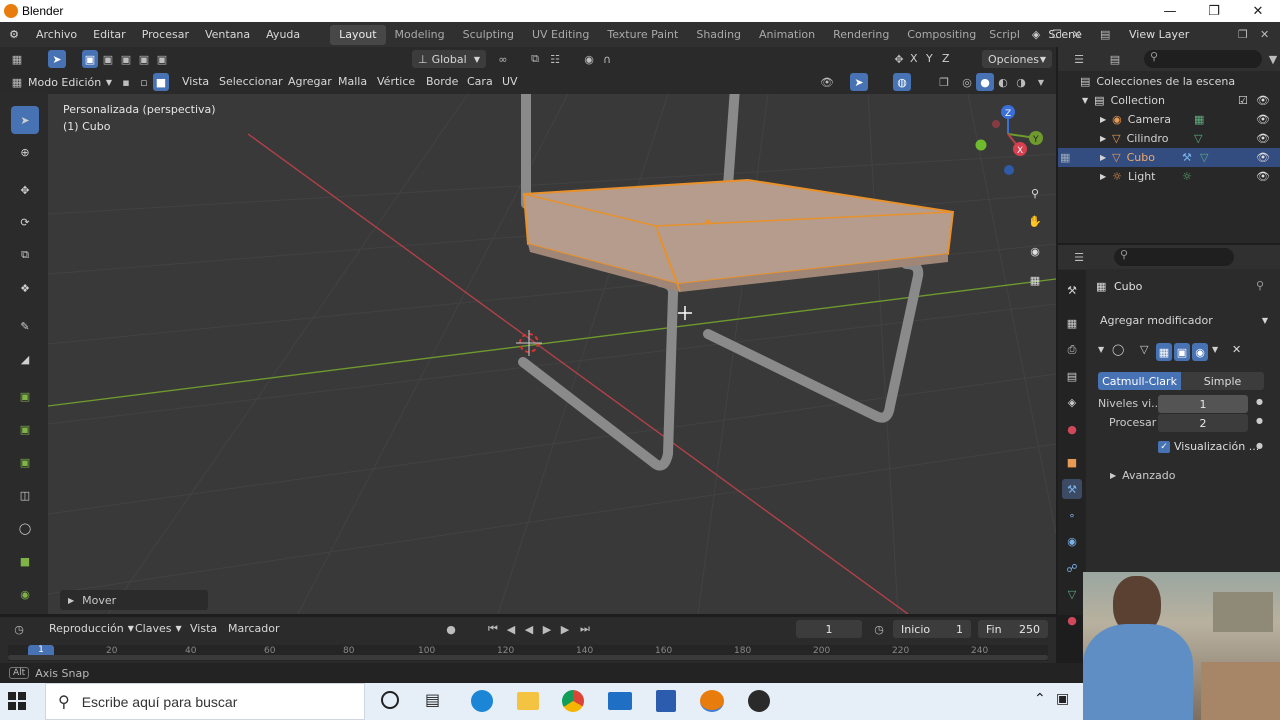  I want to click on select-box-invert-icon: ▣, so click(144, 59).